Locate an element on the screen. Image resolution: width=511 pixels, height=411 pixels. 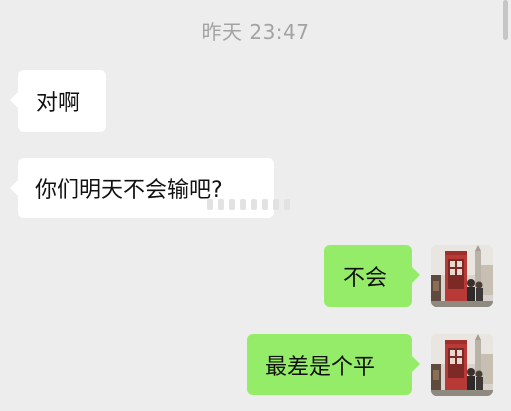
incoming-message-bubble: 对啊 is located at coordinates (58, 101).